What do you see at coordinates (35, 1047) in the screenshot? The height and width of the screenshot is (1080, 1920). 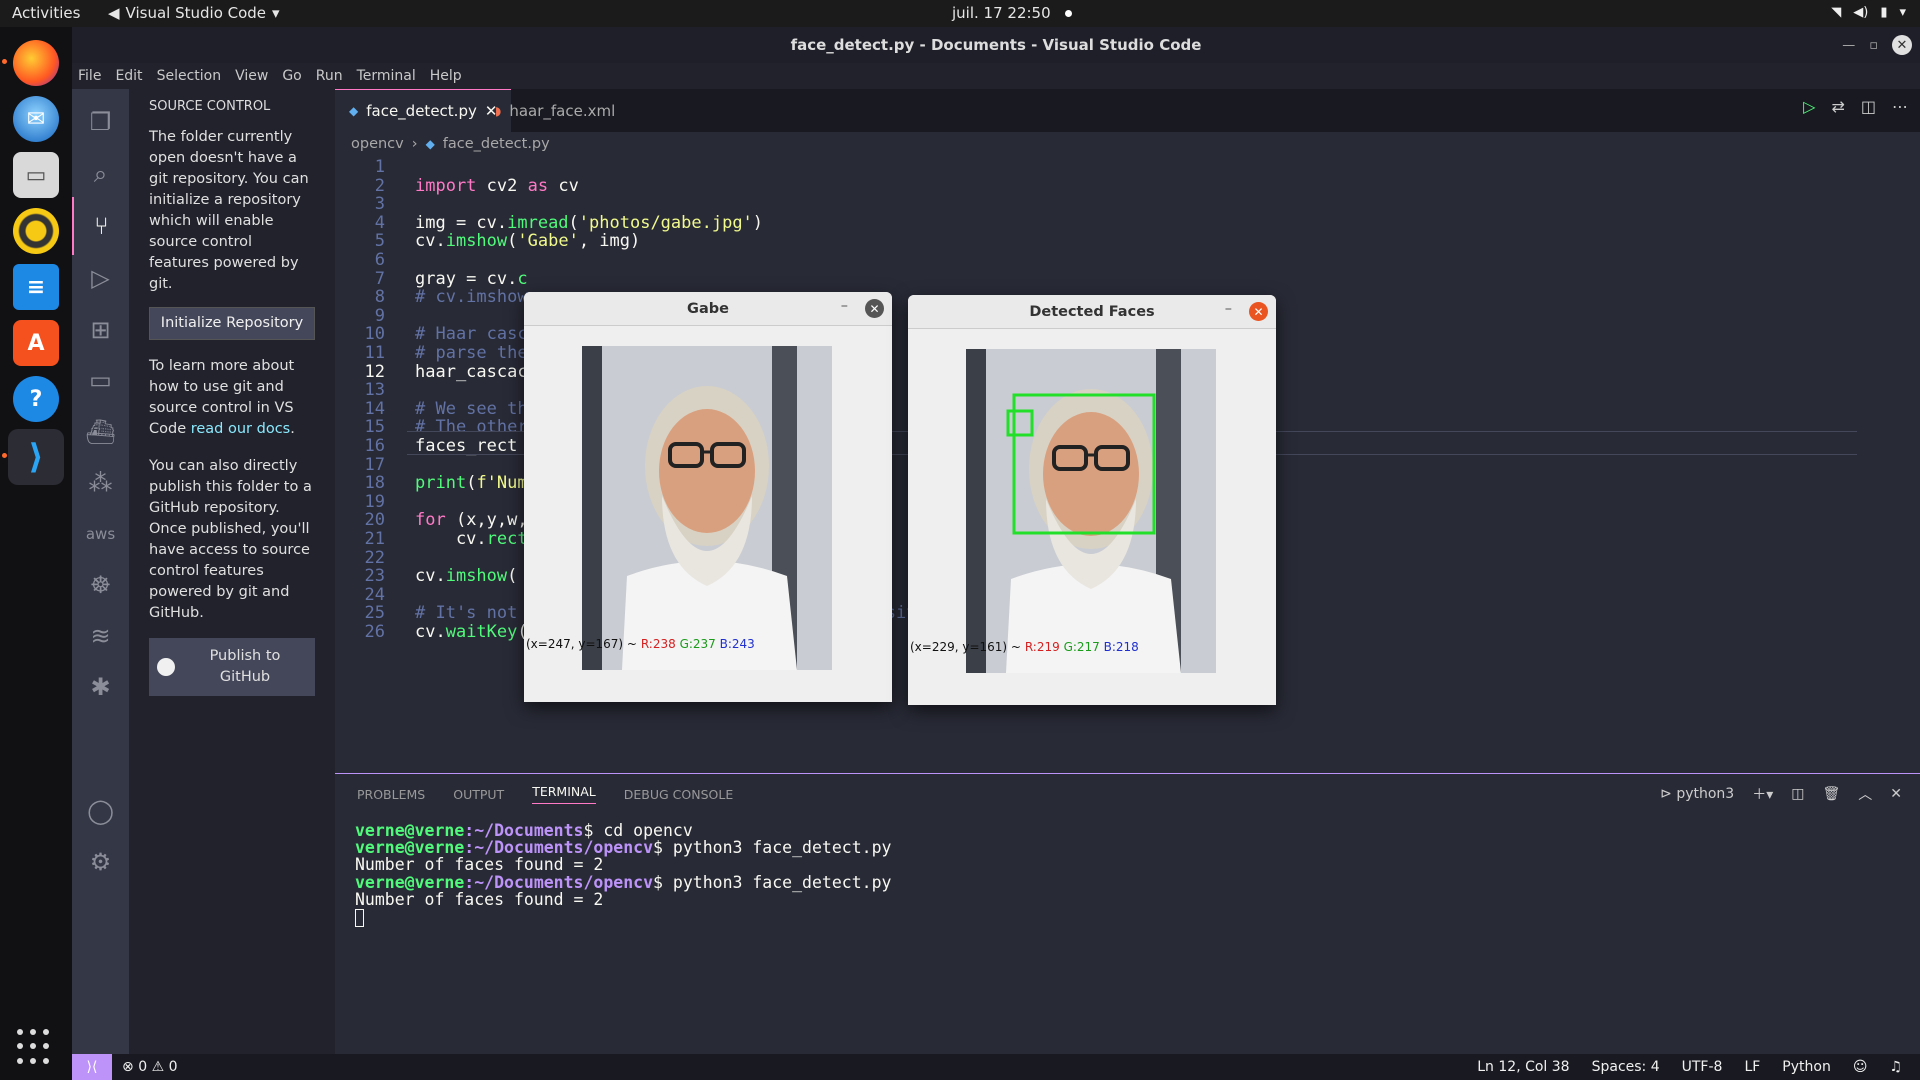 I see `show-applications-icon` at bounding box center [35, 1047].